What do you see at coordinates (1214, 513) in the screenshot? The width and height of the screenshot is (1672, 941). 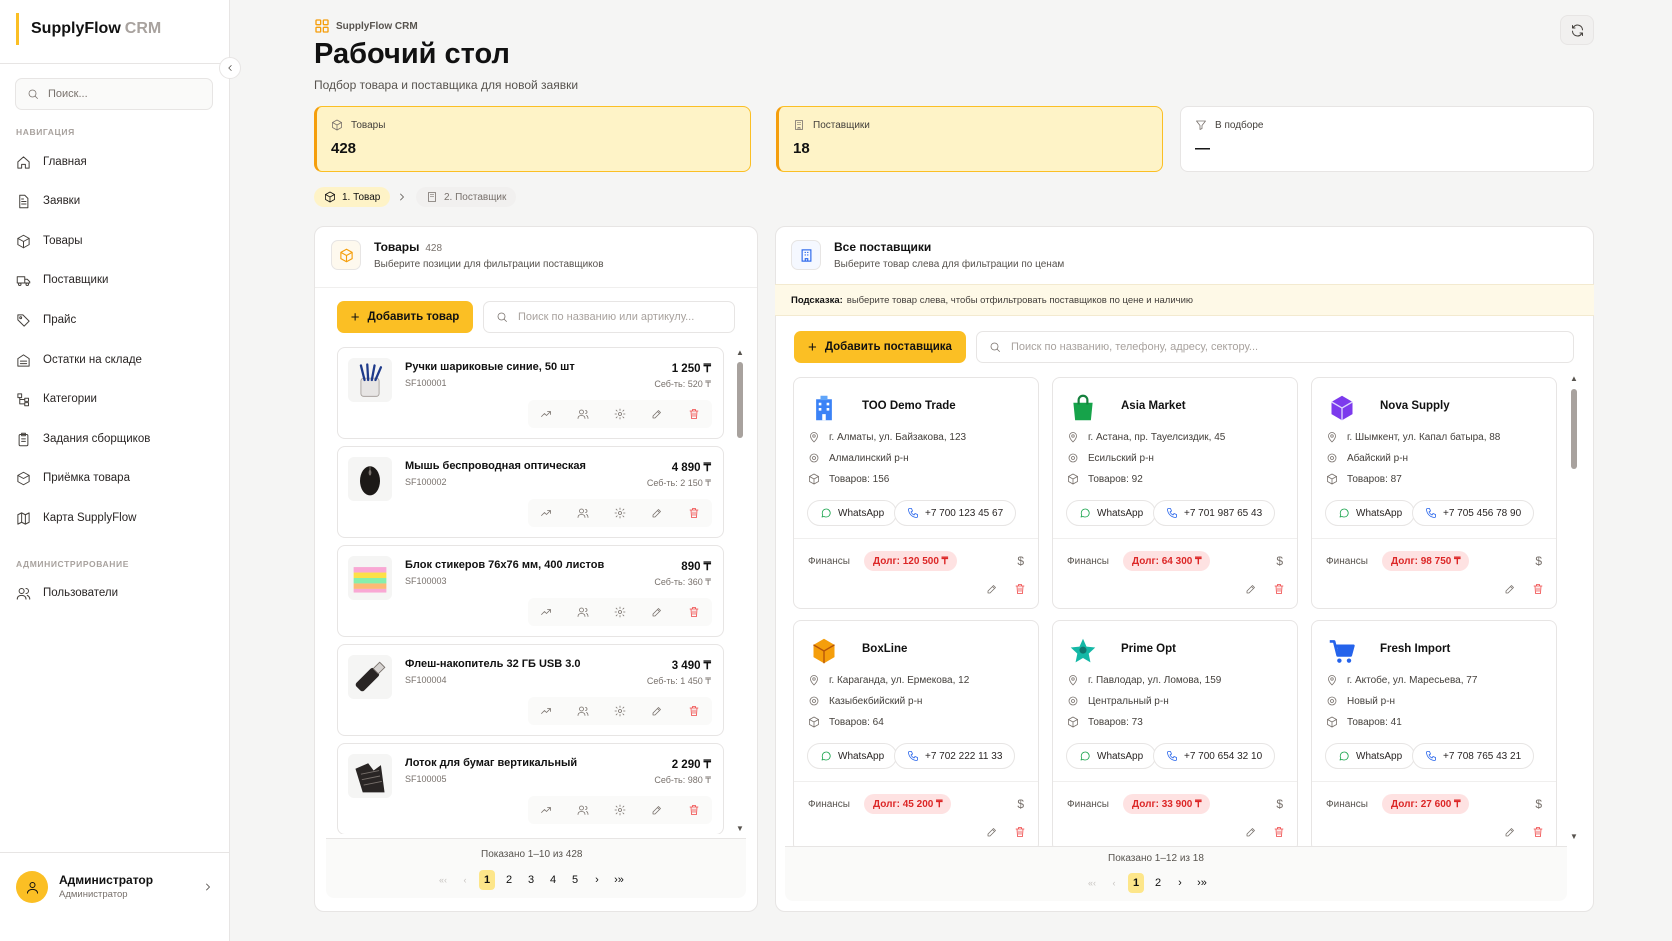 I see `phone-button: +7 701 987 65 43` at bounding box center [1214, 513].